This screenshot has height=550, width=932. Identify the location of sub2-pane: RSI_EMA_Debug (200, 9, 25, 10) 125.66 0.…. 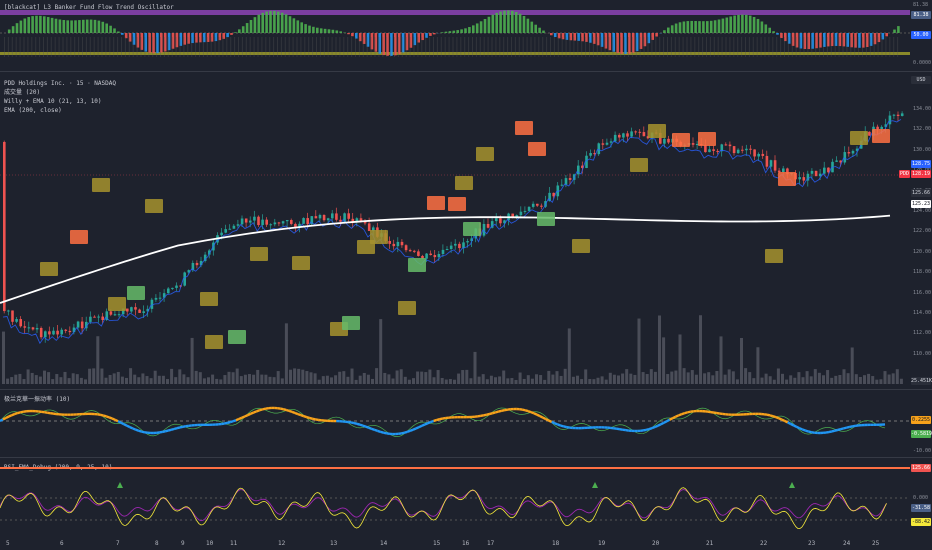
(466, 498).